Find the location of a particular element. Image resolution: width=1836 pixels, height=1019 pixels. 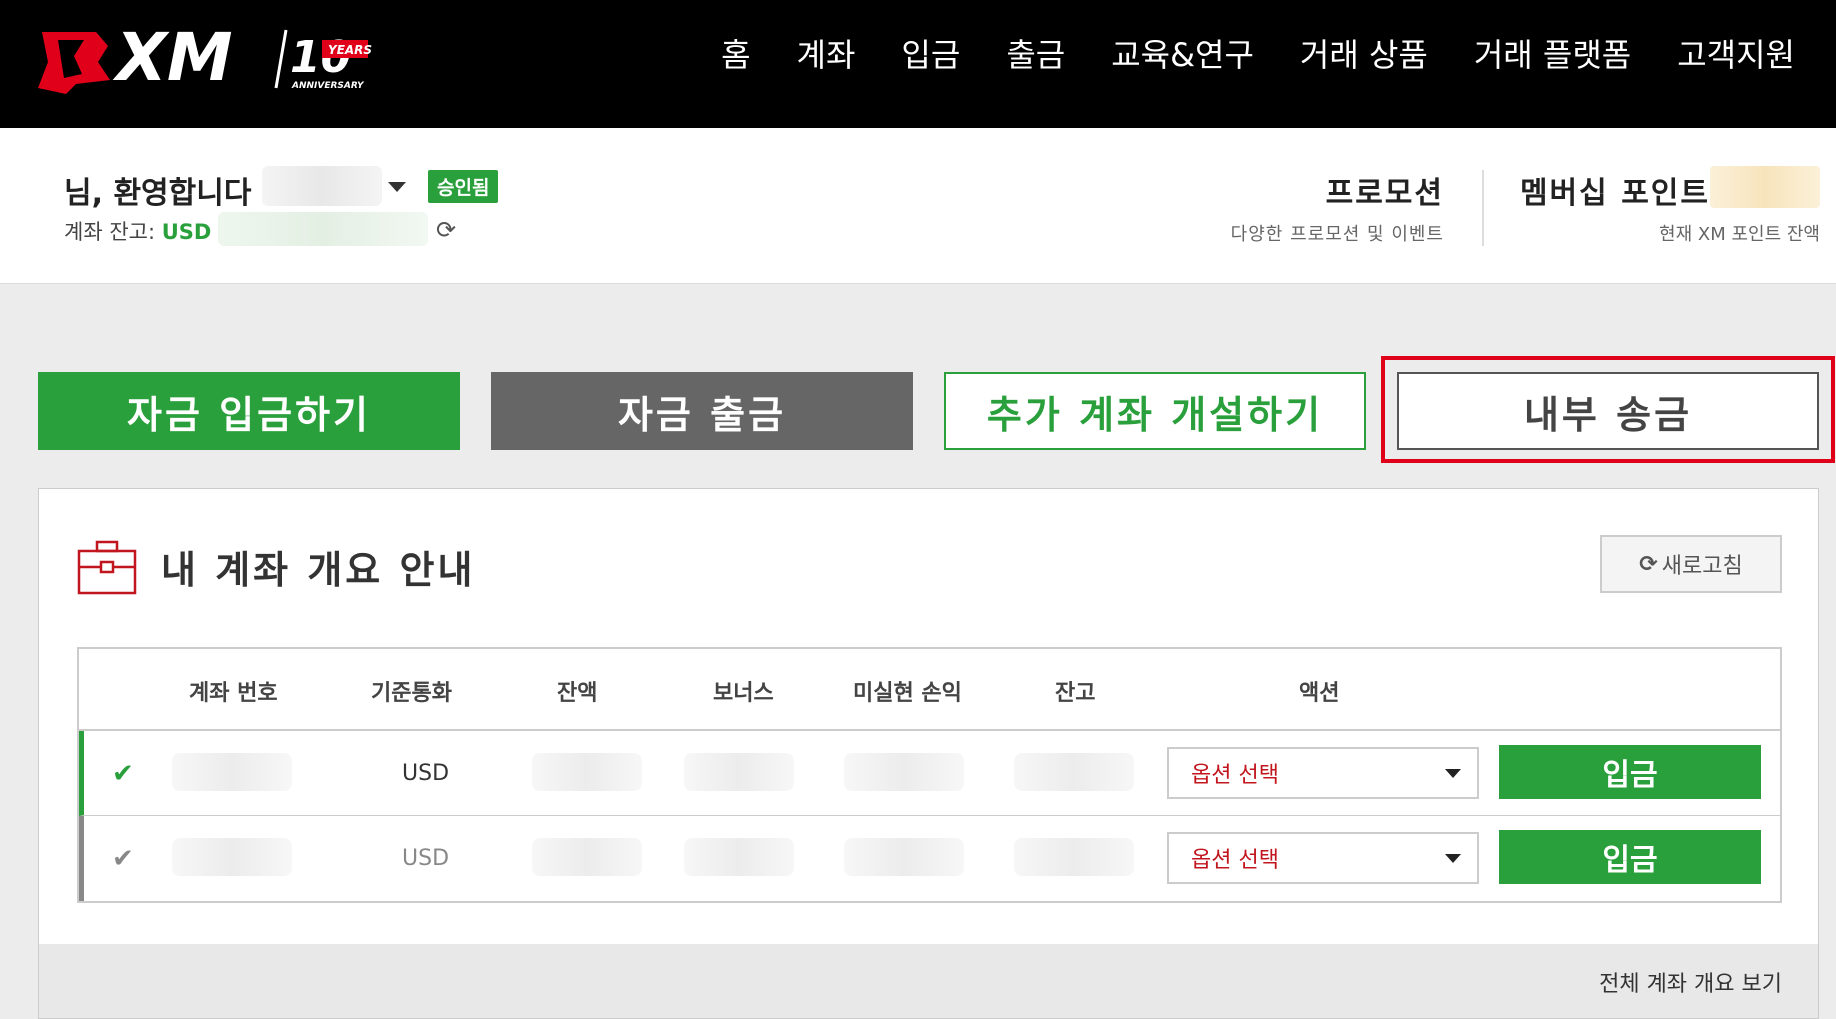

open-additional-account-button: 추가 계좌 개설하기 is located at coordinates (1155, 411).